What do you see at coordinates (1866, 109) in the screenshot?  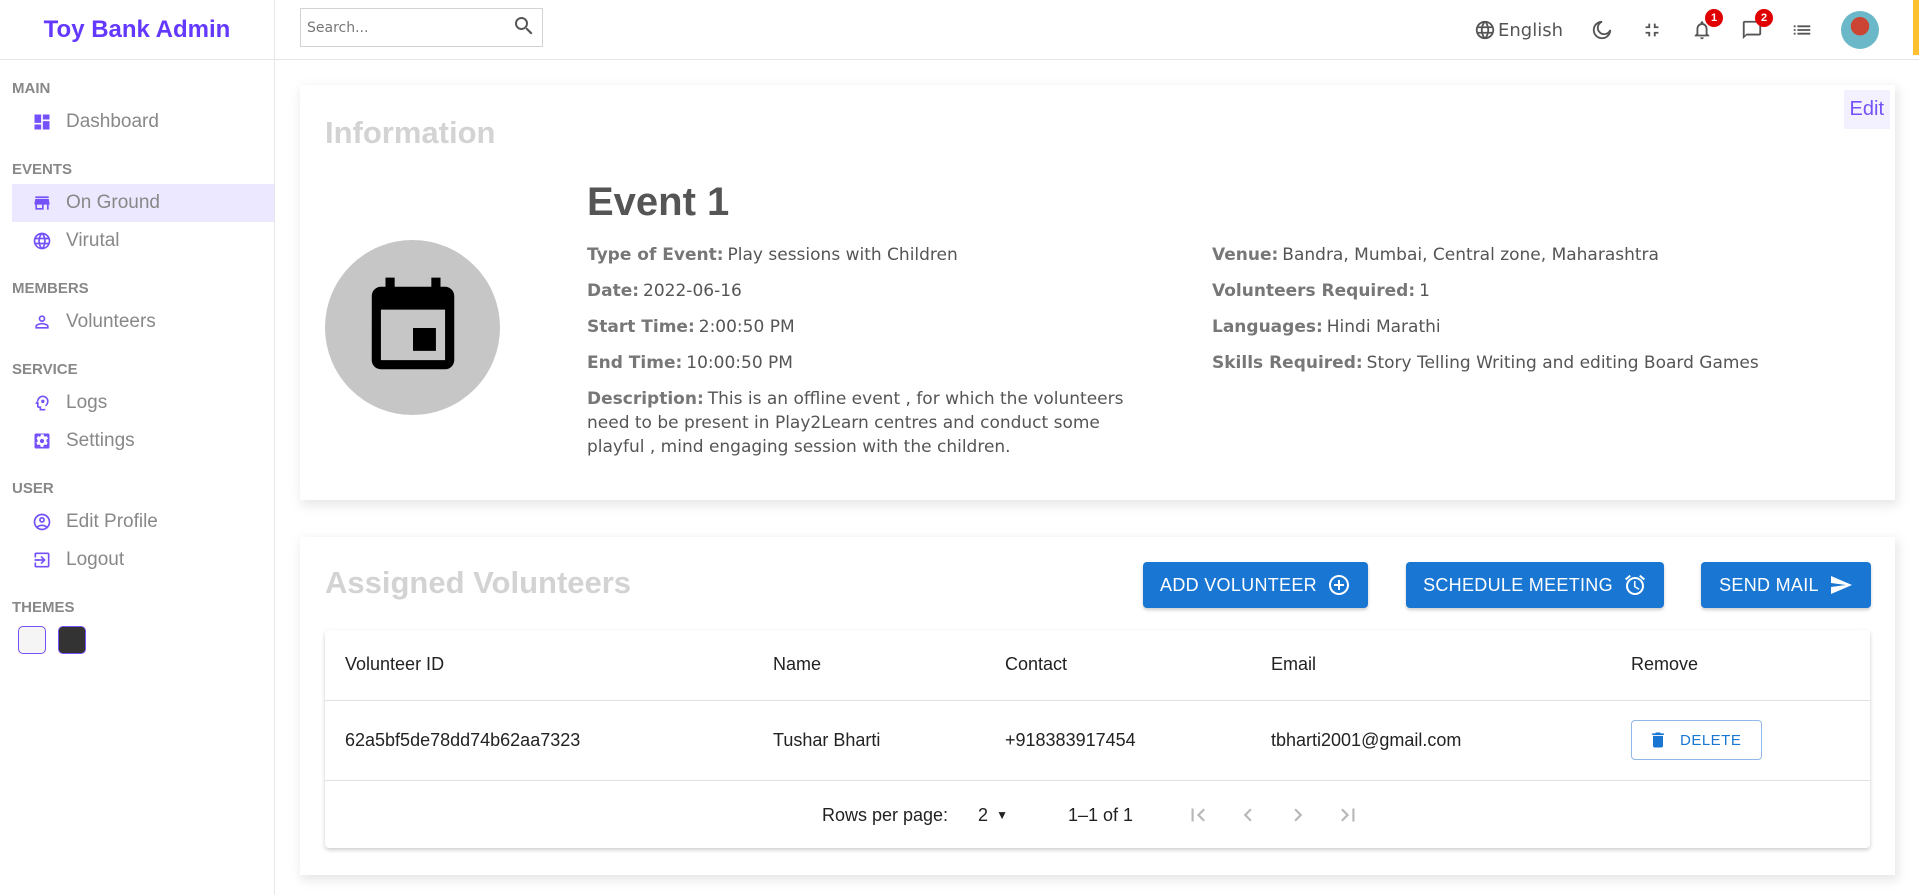 I see `edit-button: Edit` at bounding box center [1866, 109].